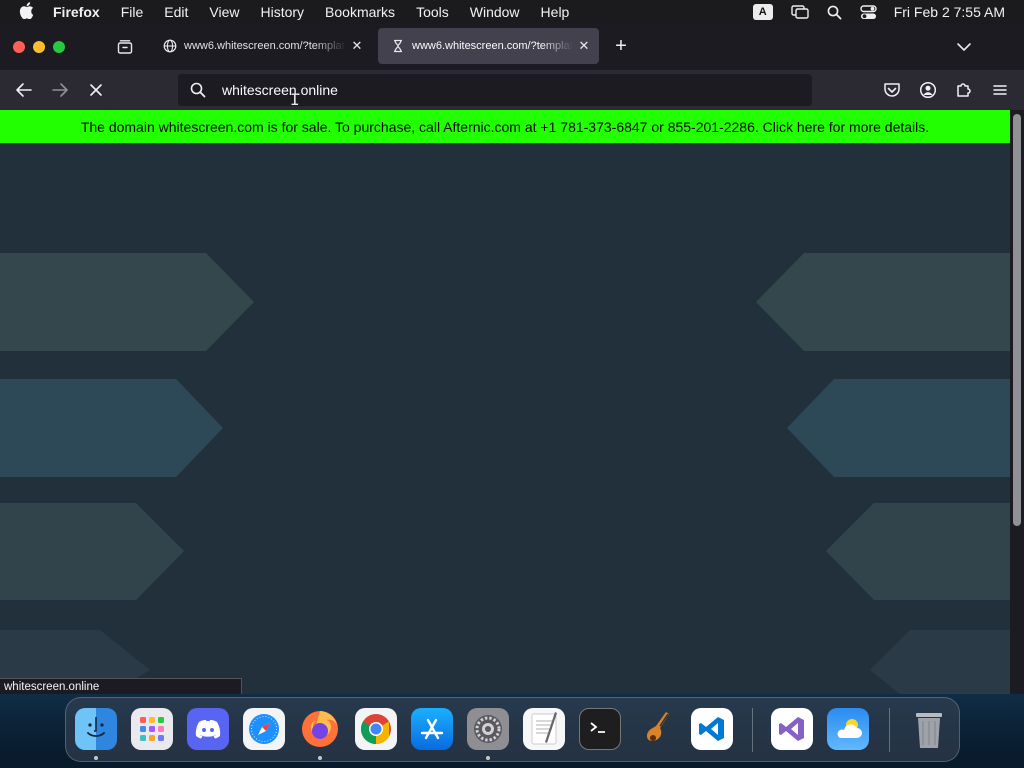 The image size is (1024, 768). I want to click on chevron-down-icon, so click(964, 47).